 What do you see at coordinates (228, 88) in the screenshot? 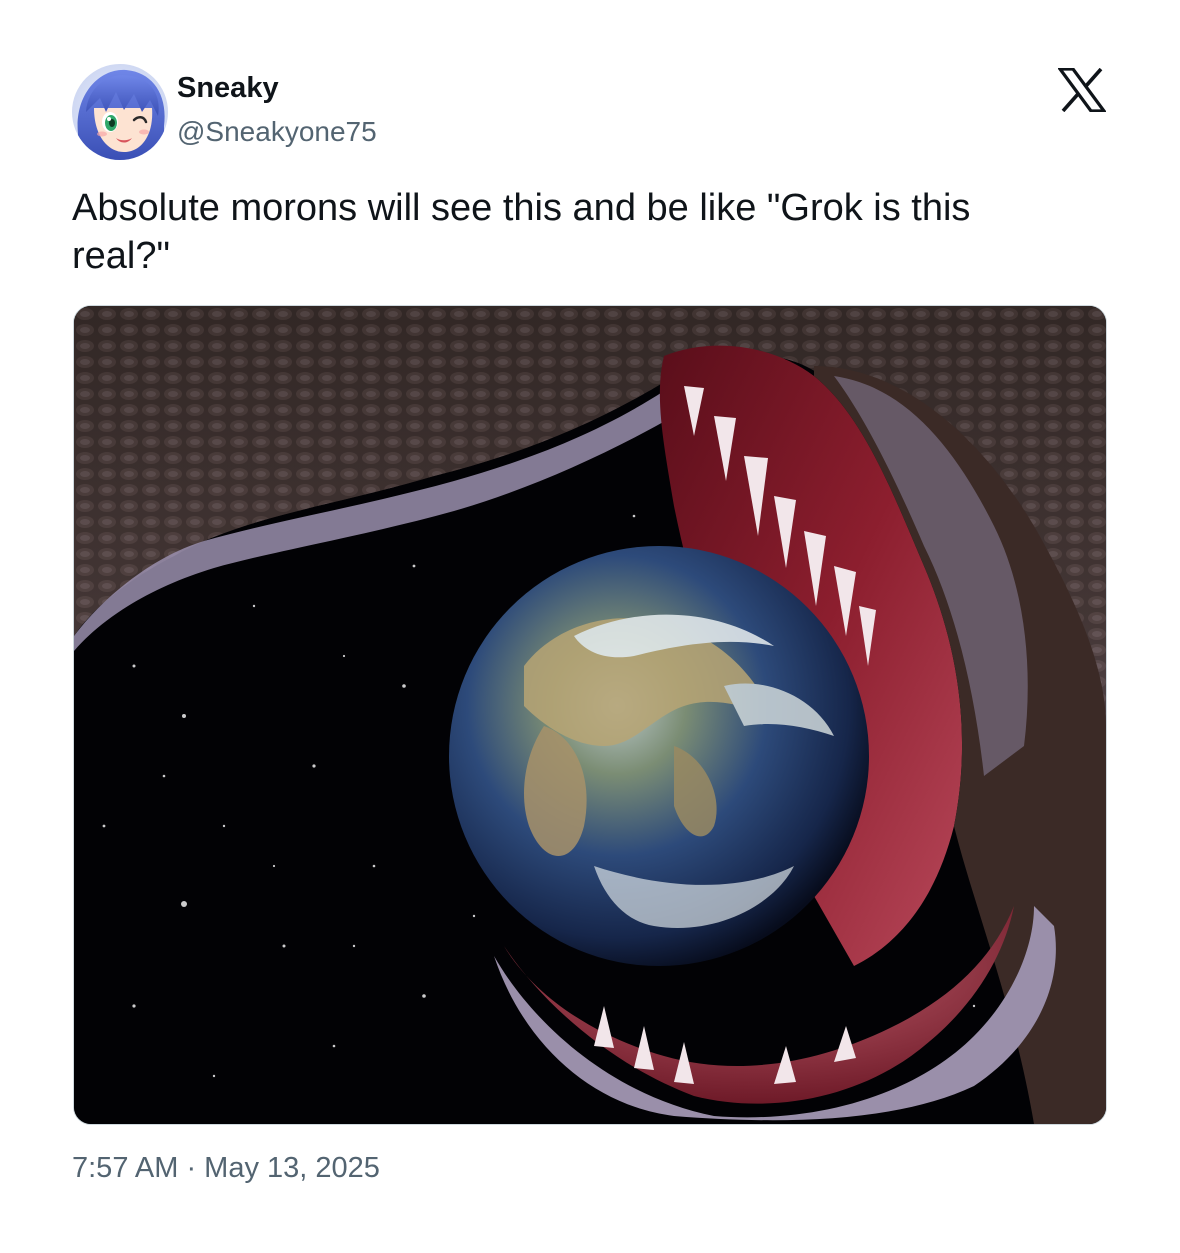
I see `display-name: Sneaky` at bounding box center [228, 88].